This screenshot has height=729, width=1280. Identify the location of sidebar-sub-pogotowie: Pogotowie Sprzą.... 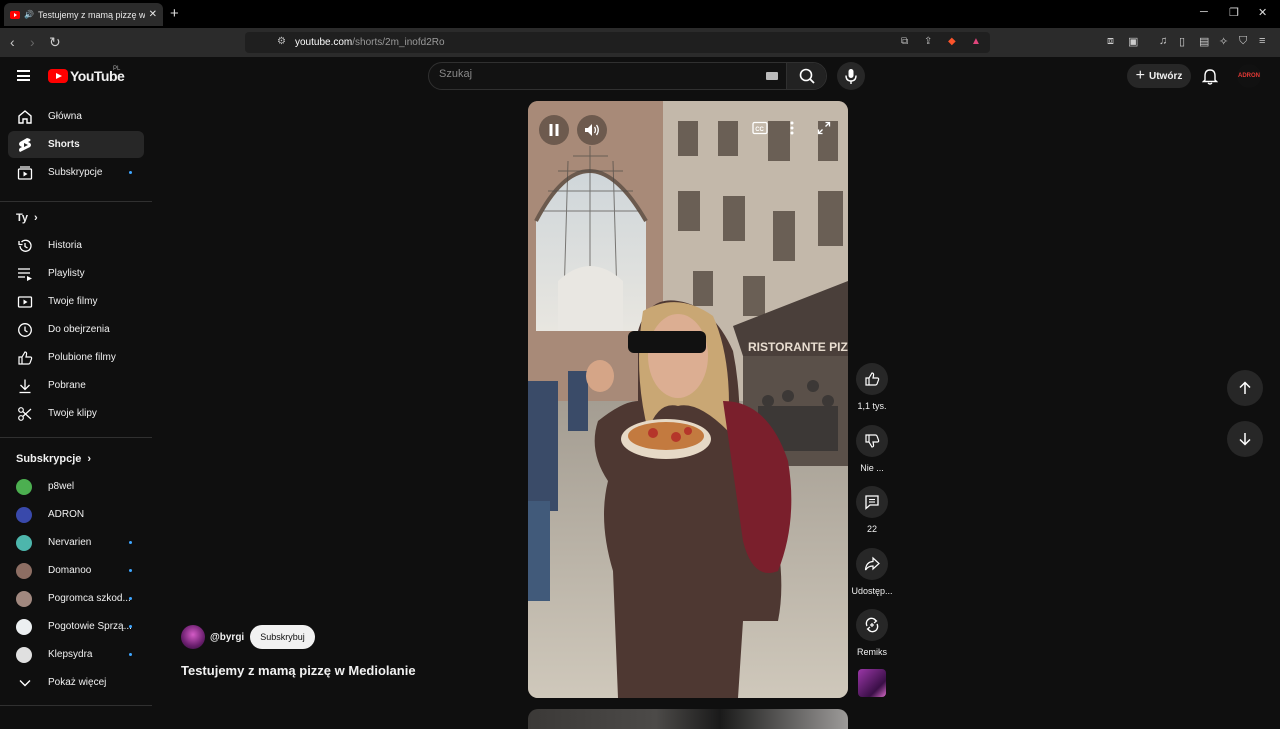
(76, 626).